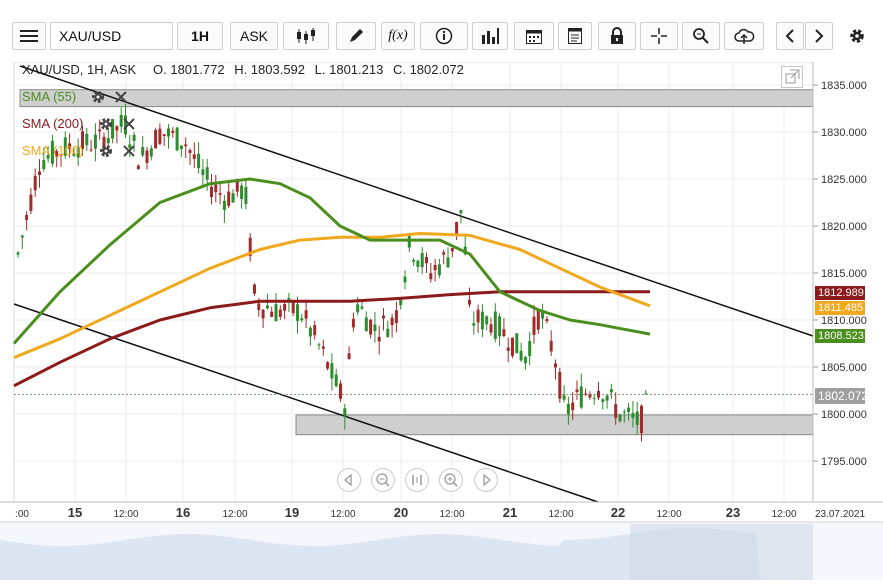 The height and width of the screenshot is (585, 883). What do you see at coordinates (349, 480) in the screenshot?
I see `pan-left-button` at bounding box center [349, 480].